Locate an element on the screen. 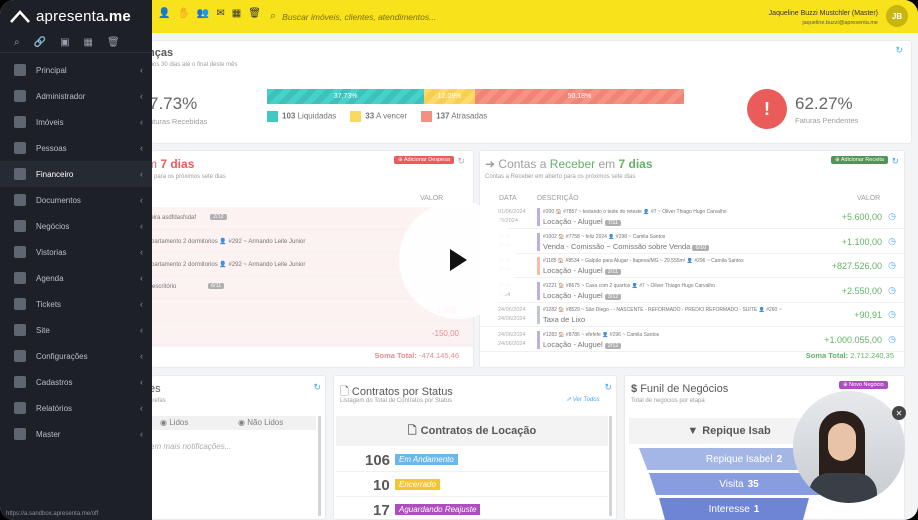 The width and height of the screenshot is (918, 520). funnel-stage-count: 2 is located at coordinates (779, 459).